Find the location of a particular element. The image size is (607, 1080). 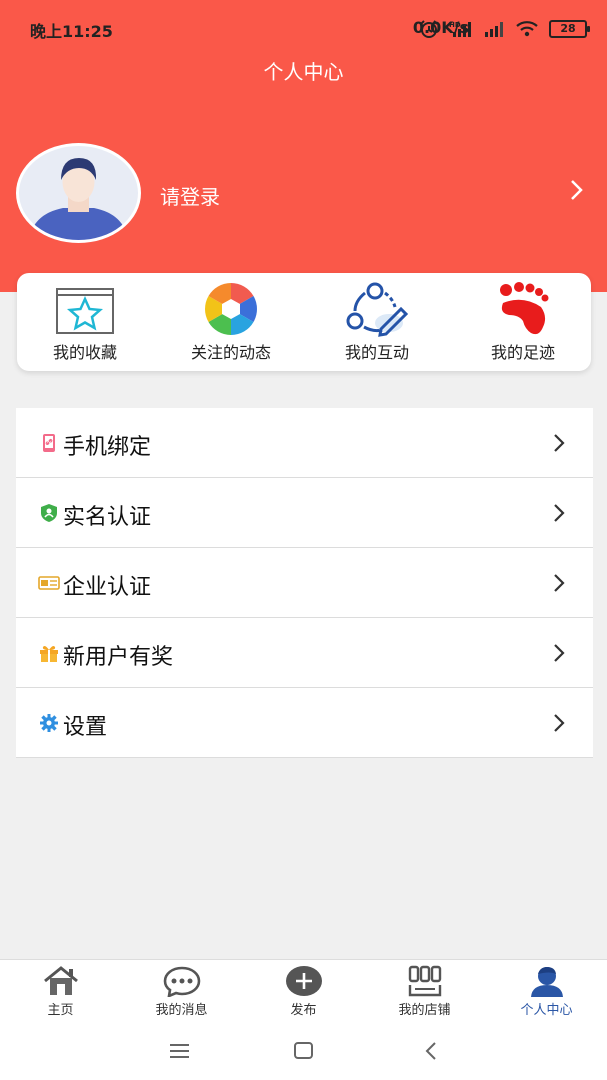

menu-icon is located at coordinates (180, 1051).